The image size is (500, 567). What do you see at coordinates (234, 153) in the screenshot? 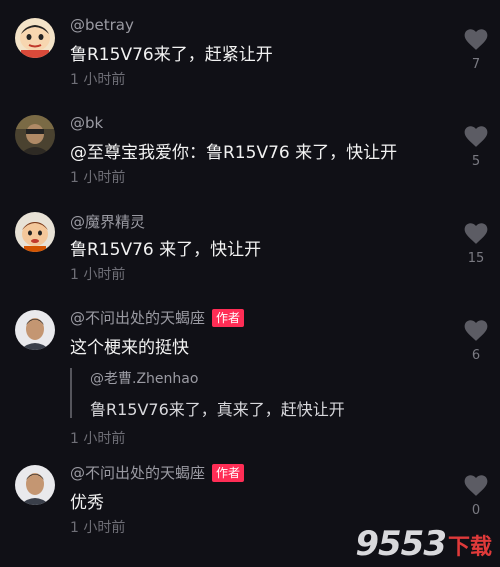
I see `comment-text: @至尊宝我爱你：鲁R15V76 来了，快让开` at bounding box center [234, 153].